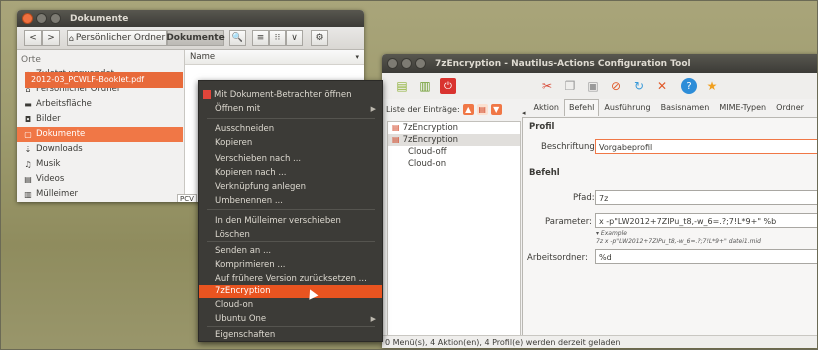 The width and height of the screenshot is (818, 350). I want to click on tree-item: Cloud-off, so click(454, 152).